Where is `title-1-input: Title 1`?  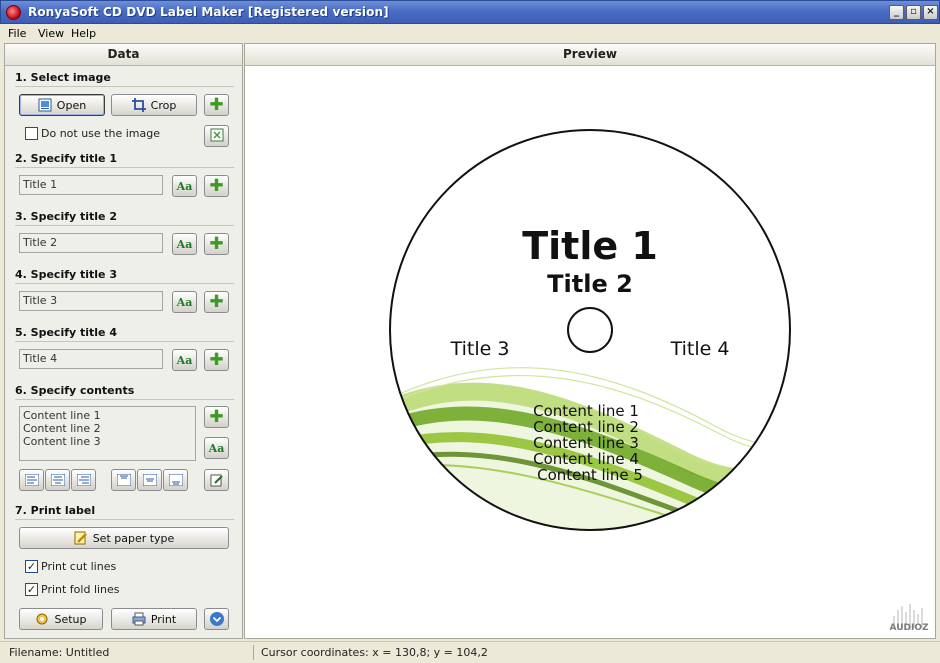 title-1-input: Title 1 is located at coordinates (91, 185).